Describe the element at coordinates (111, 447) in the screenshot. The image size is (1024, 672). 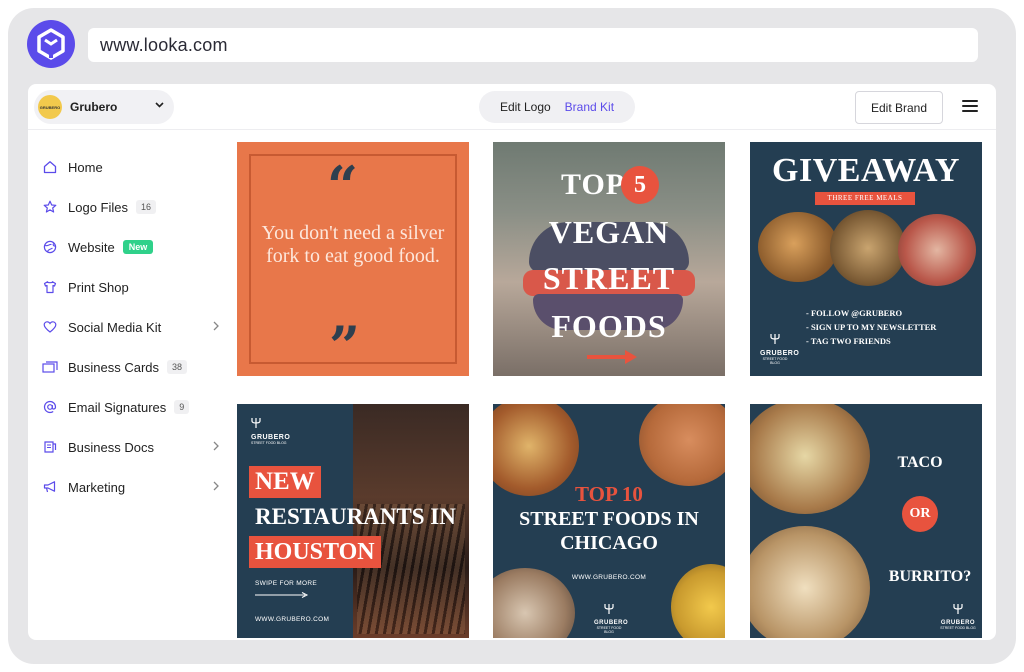
I see `sidebar-item-label: Business Docs` at that location.